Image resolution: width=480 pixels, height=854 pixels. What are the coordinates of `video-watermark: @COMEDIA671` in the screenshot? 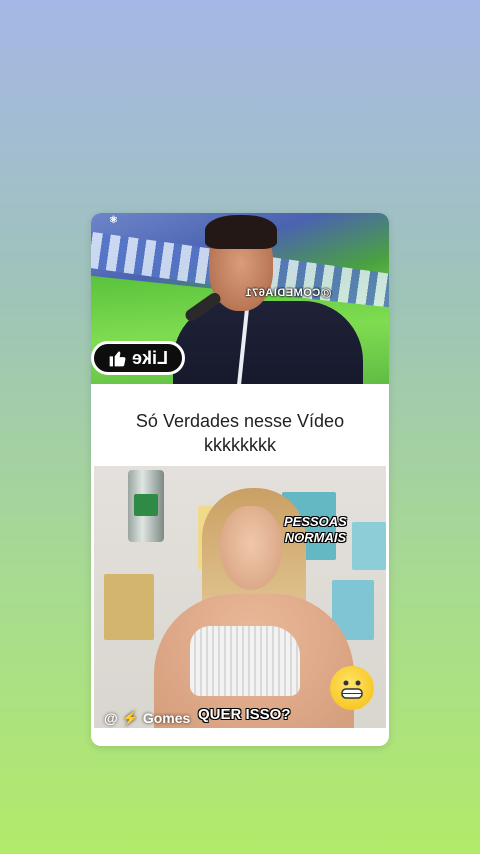 It's located at (288, 293).